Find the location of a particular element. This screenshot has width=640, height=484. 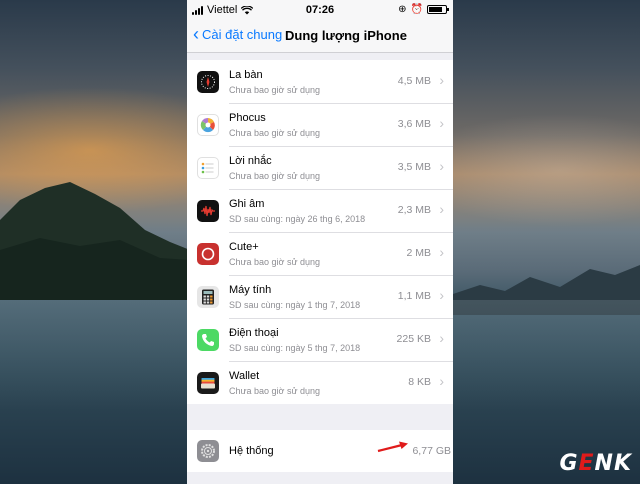

app-size: 3,5 MB is located at coordinates (414, 166).